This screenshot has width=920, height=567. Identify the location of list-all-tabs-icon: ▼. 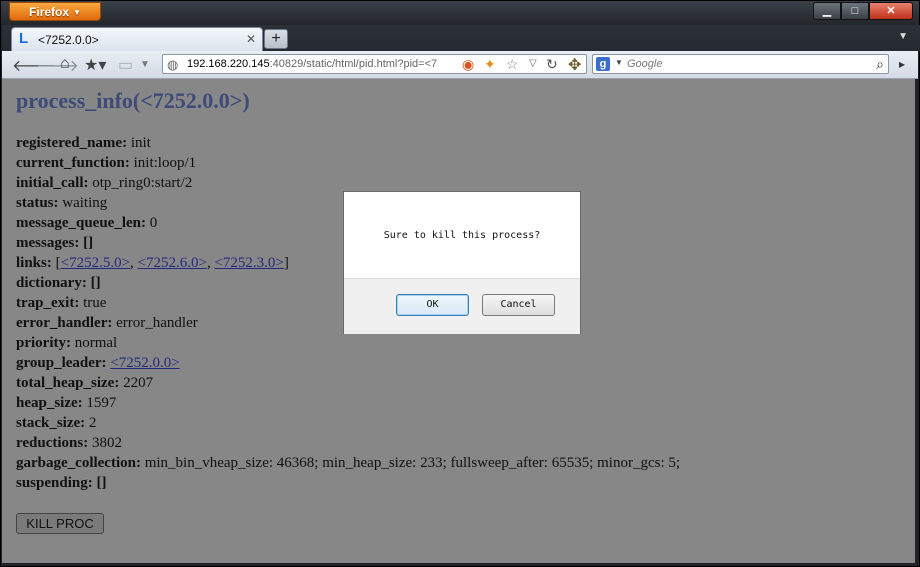
(903, 36).